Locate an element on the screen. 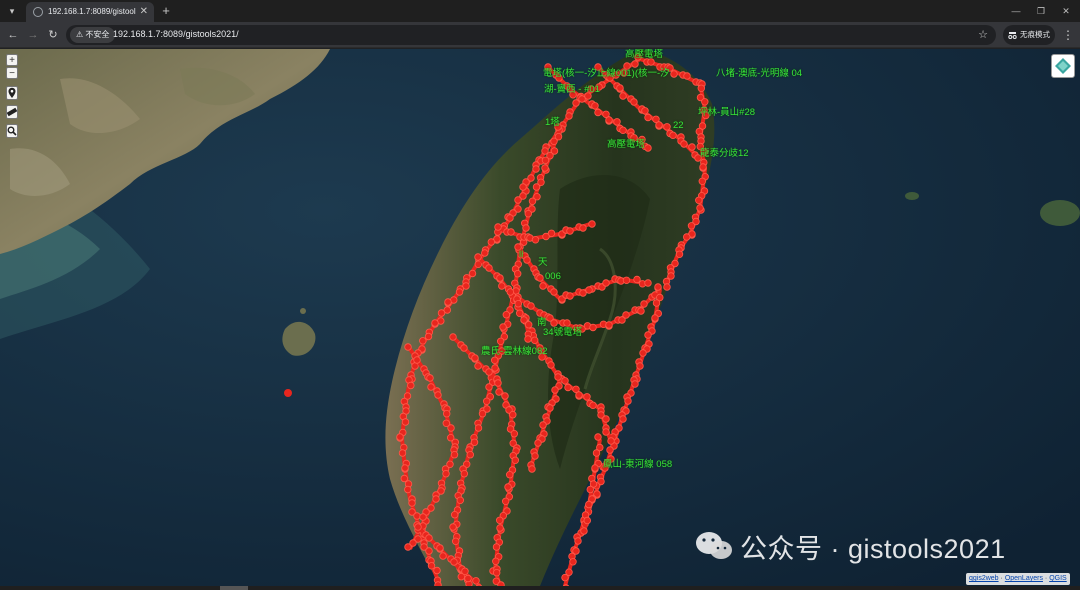 The width and height of the screenshot is (1080, 590). close-window-button: ✕ is located at coordinates (1066, 11).